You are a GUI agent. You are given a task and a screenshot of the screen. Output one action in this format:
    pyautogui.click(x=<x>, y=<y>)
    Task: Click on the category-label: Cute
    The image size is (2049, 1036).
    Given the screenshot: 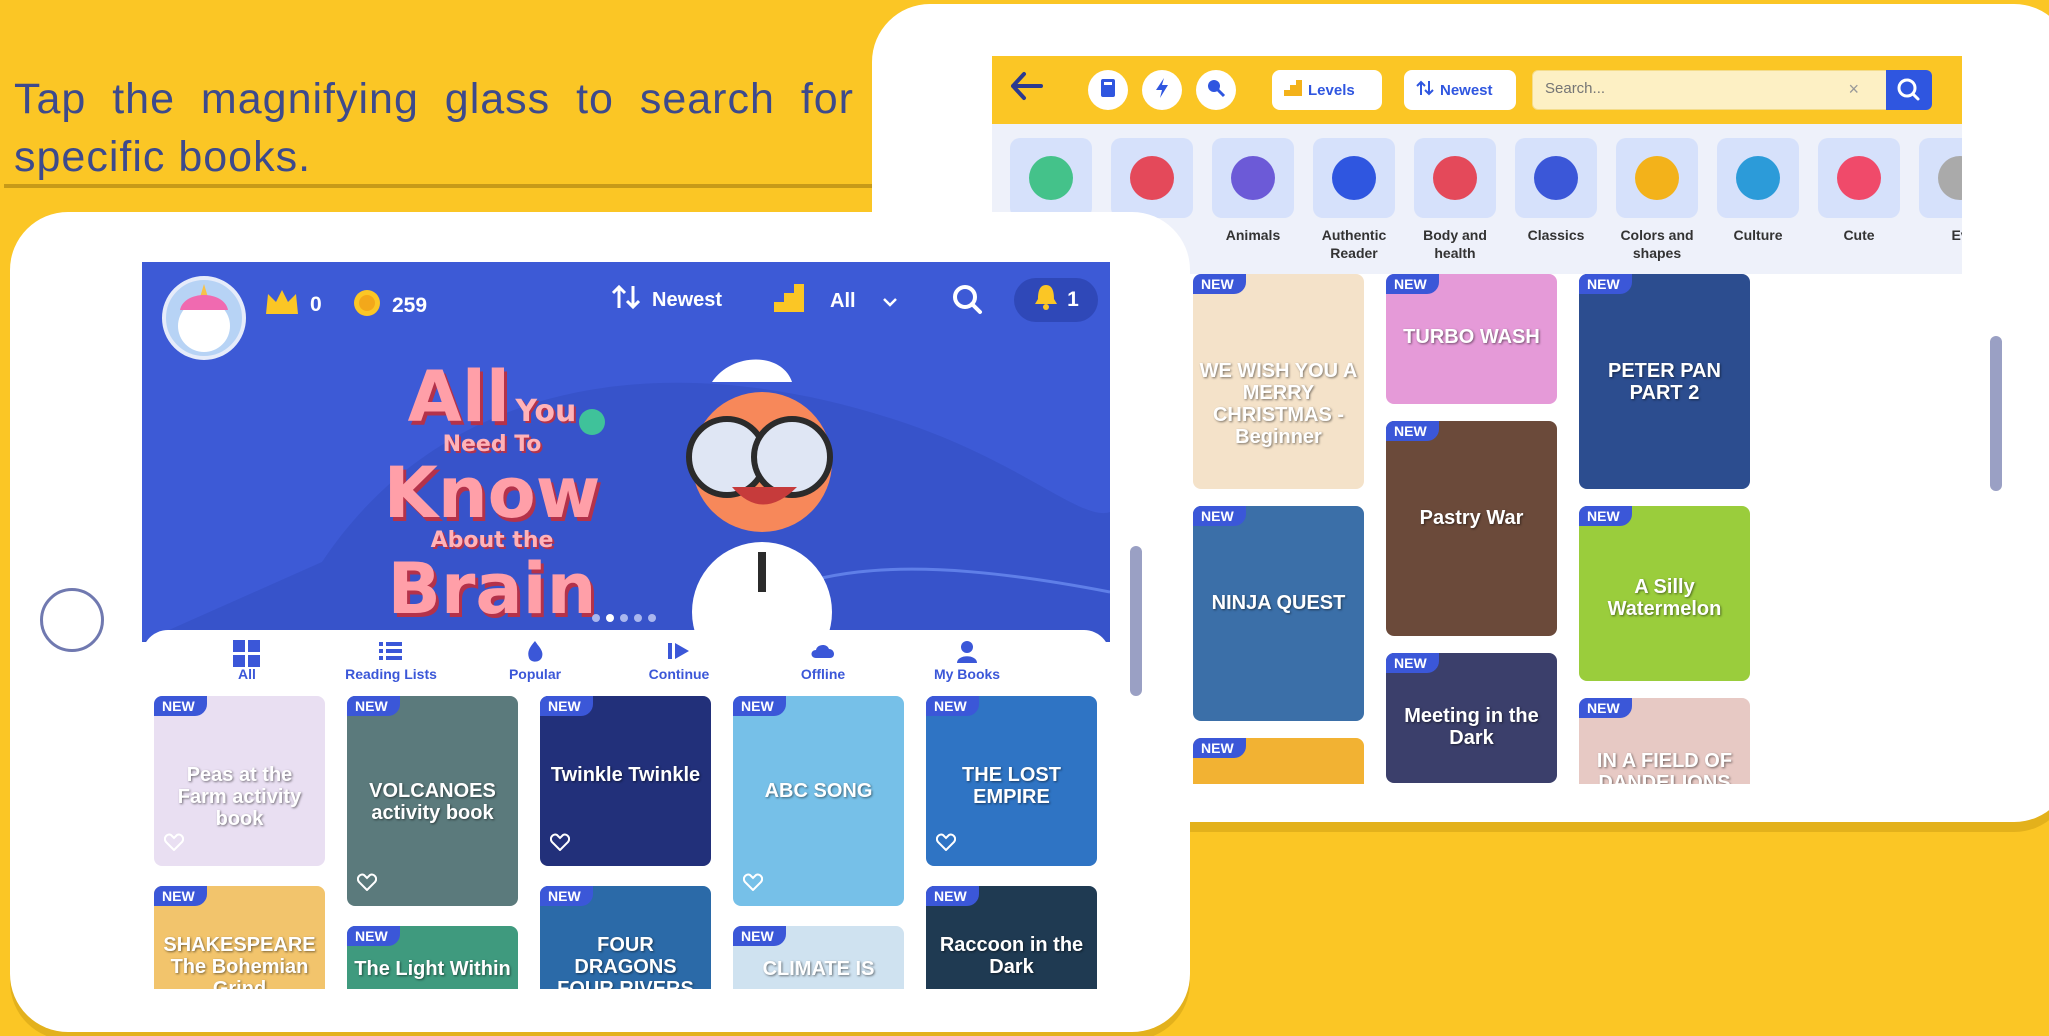 What is the action you would take?
    pyautogui.click(x=1859, y=235)
    